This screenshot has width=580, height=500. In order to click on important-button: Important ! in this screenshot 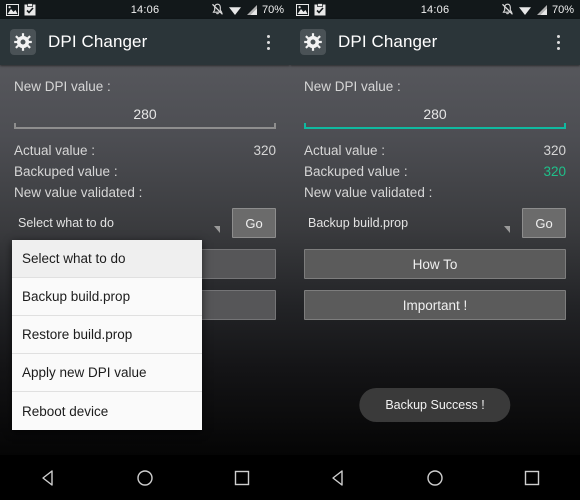, I will do `click(435, 305)`.